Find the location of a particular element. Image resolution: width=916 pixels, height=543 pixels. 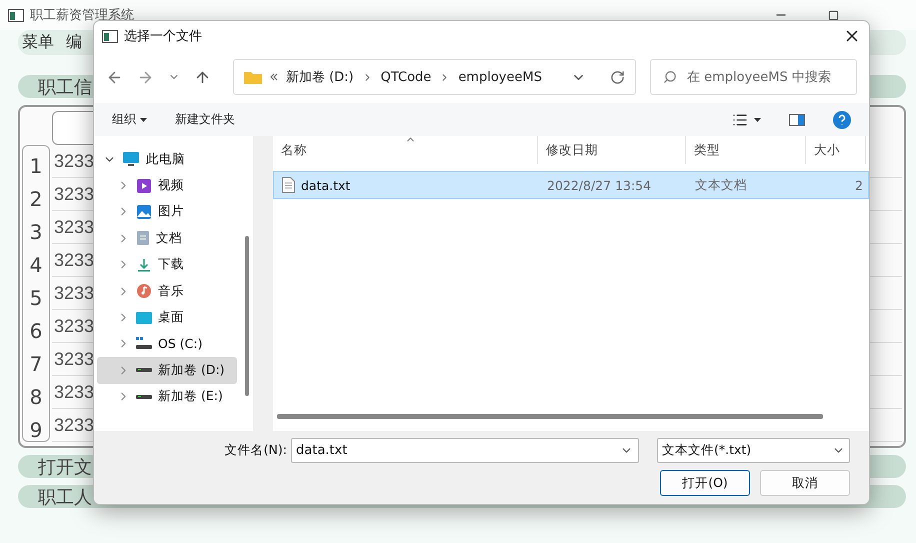

tree-label: 此电脑 is located at coordinates (165, 159).